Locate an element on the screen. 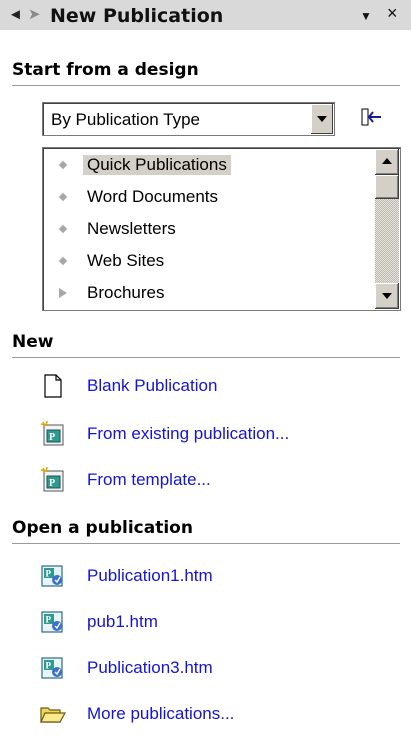  open-folder-icon is located at coordinates (53, 715).